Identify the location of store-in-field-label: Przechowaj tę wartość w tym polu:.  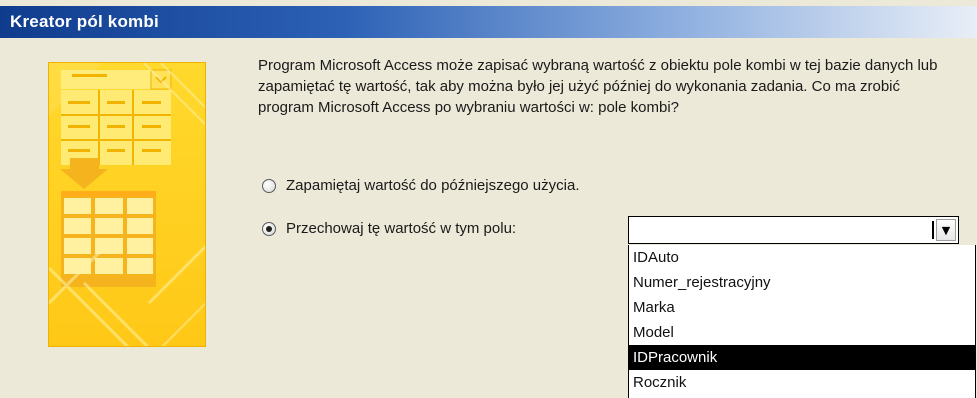
(401, 228).